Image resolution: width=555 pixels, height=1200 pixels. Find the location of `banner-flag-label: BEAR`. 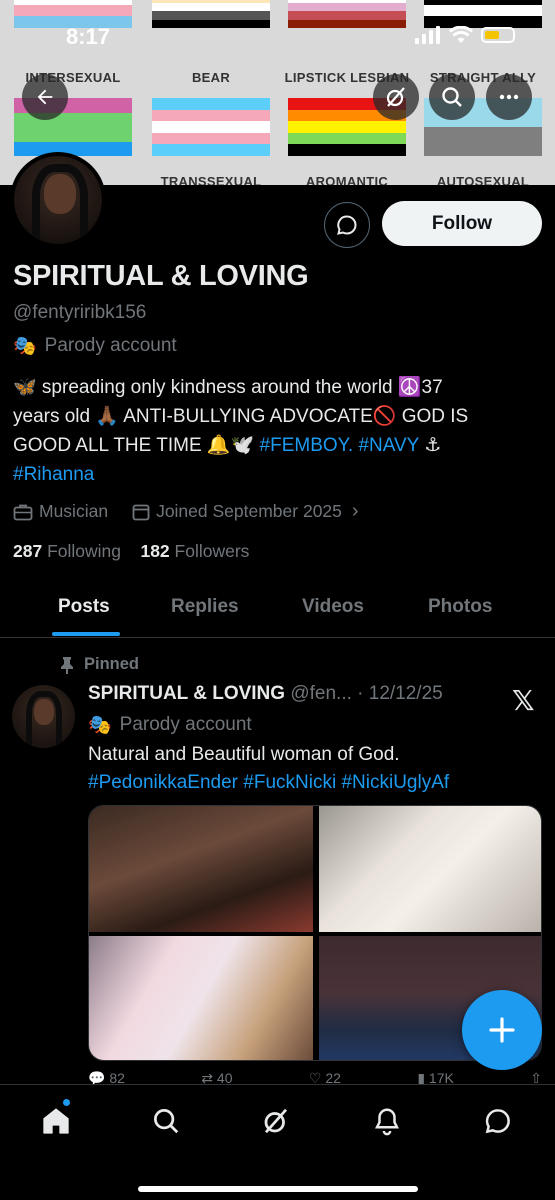

banner-flag-label: BEAR is located at coordinates (211, 77).